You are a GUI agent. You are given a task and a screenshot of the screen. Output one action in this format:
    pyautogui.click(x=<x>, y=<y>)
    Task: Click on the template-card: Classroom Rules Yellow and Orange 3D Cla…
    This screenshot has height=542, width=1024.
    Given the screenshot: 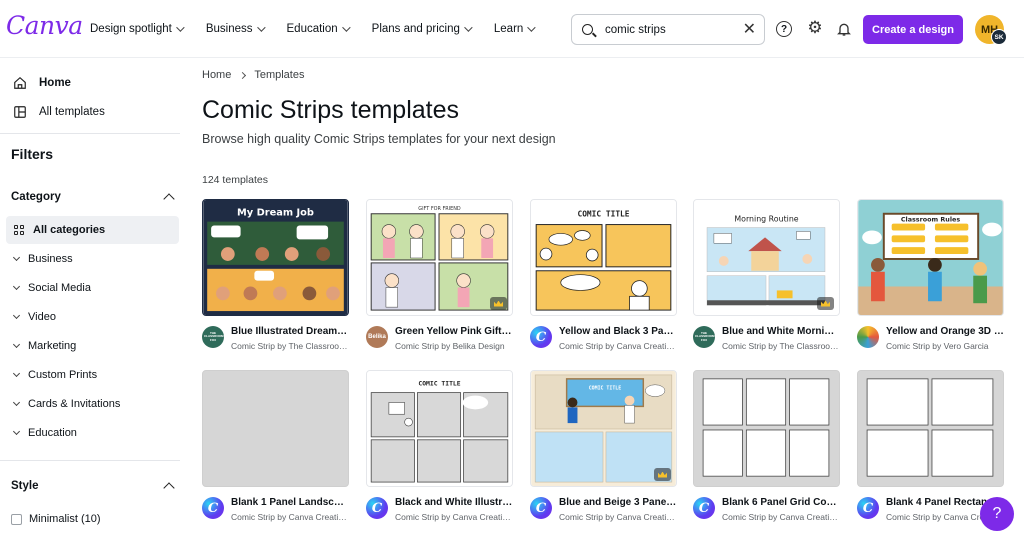 What is the action you would take?
    pyautogui.click(x=930, y=275)
    